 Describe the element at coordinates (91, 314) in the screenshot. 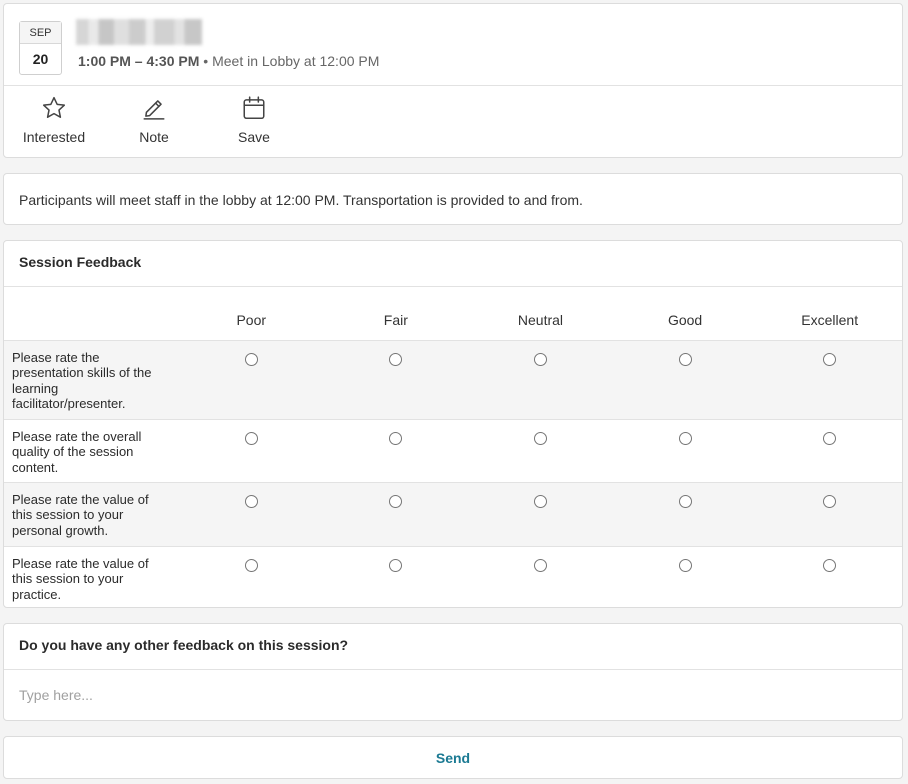

I see `question-column-header` at that location.